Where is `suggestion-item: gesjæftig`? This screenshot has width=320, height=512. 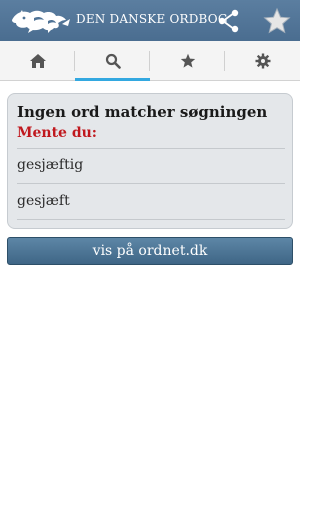 suggestion-item: gesjæftig is located at coordinates (50, 165).